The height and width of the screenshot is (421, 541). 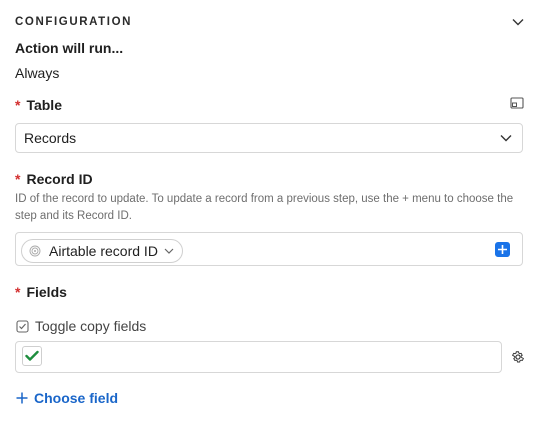 I want to click on record-id-token-label: Airtable record ID, so click(x=103, y=251).